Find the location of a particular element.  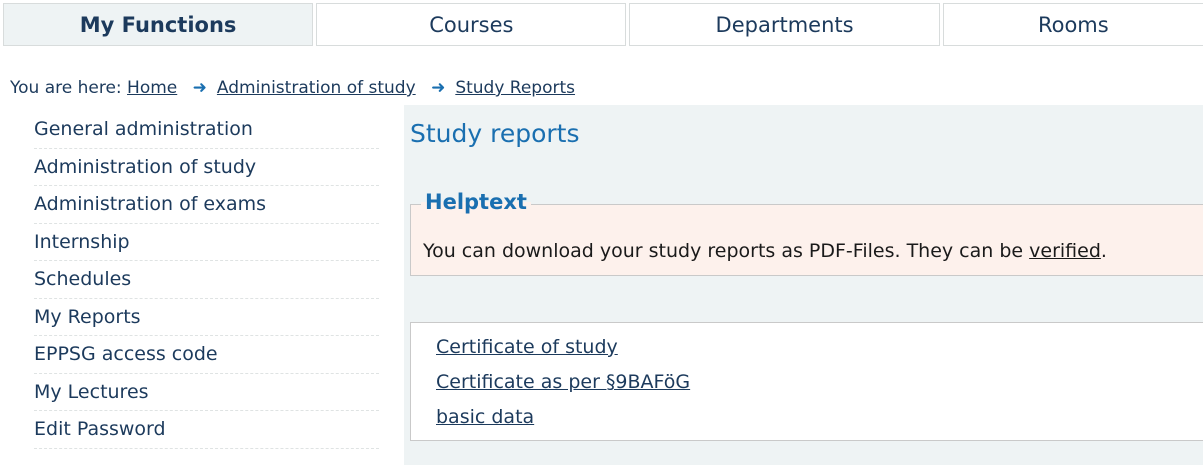

breadcrumb-study-reports-link: Study Reports is located at coordinates (515, 88).